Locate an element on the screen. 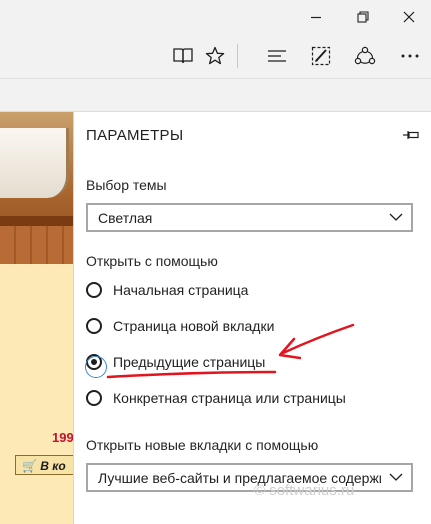 The image size is (431, 524). webpage-content: 199 🛒 В ко is located at coordinates (36, 318).